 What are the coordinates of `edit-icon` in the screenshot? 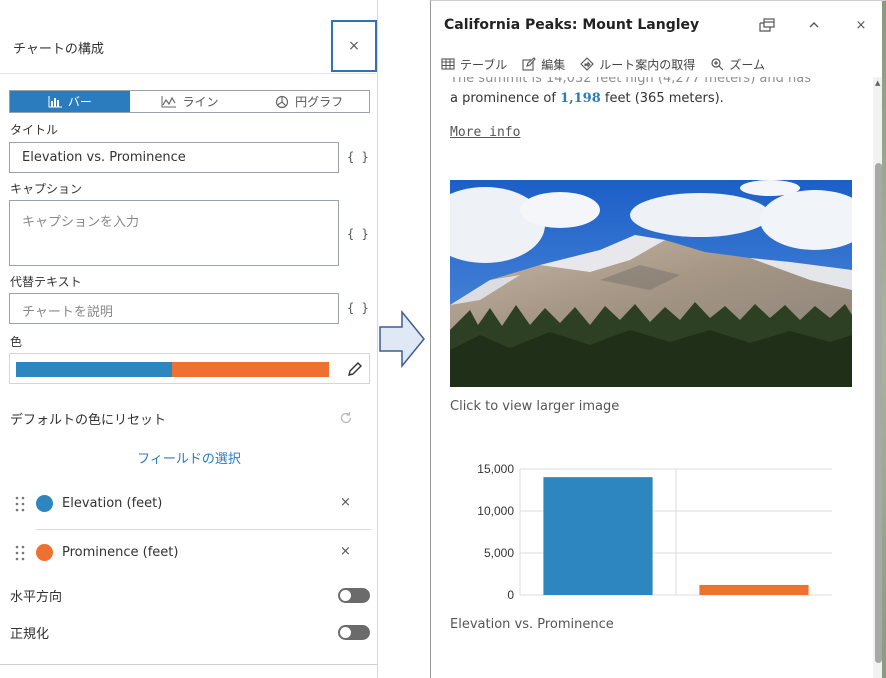 It's located at (529, 64).